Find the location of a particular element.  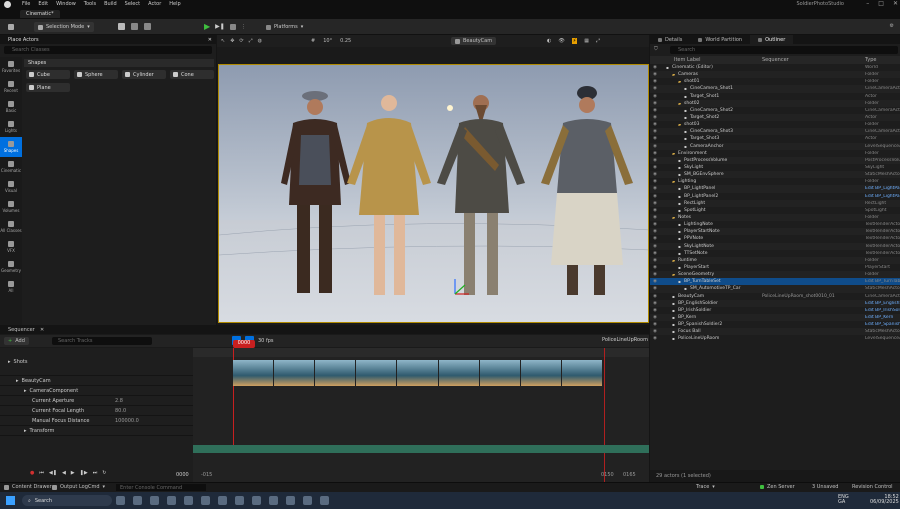

outliner-row: ◉ ▪ RectLight RectLight is located at coordinates (775, 203).